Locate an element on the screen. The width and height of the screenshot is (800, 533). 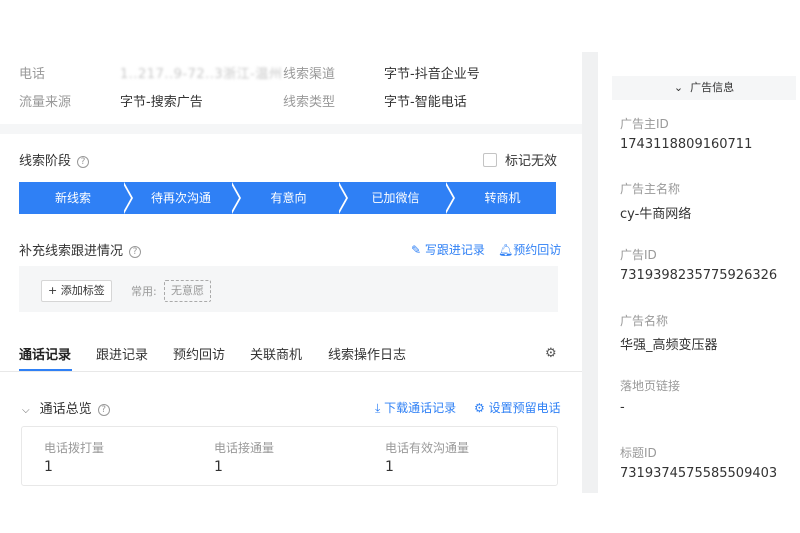
download-icon: ⤓ is located at coordinates (378, 408).